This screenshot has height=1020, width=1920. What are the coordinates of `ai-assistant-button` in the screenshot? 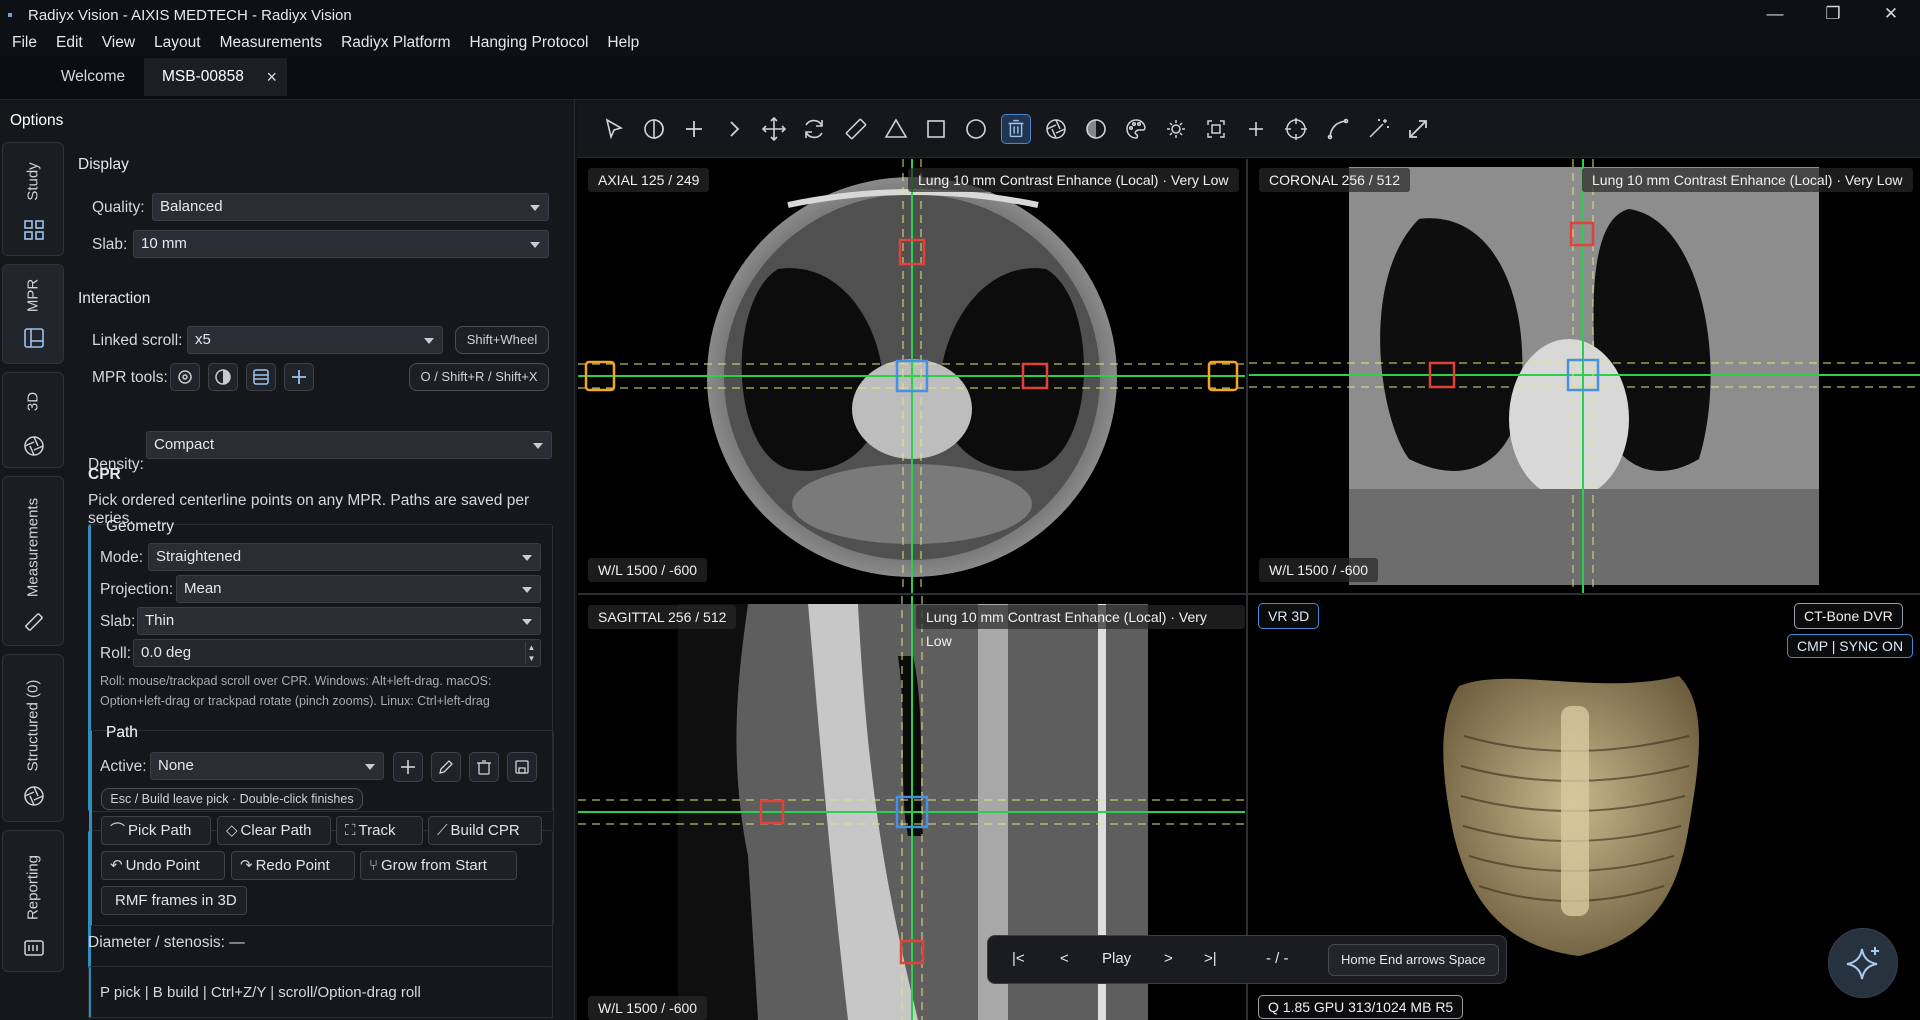 It's located at (1863, 963).